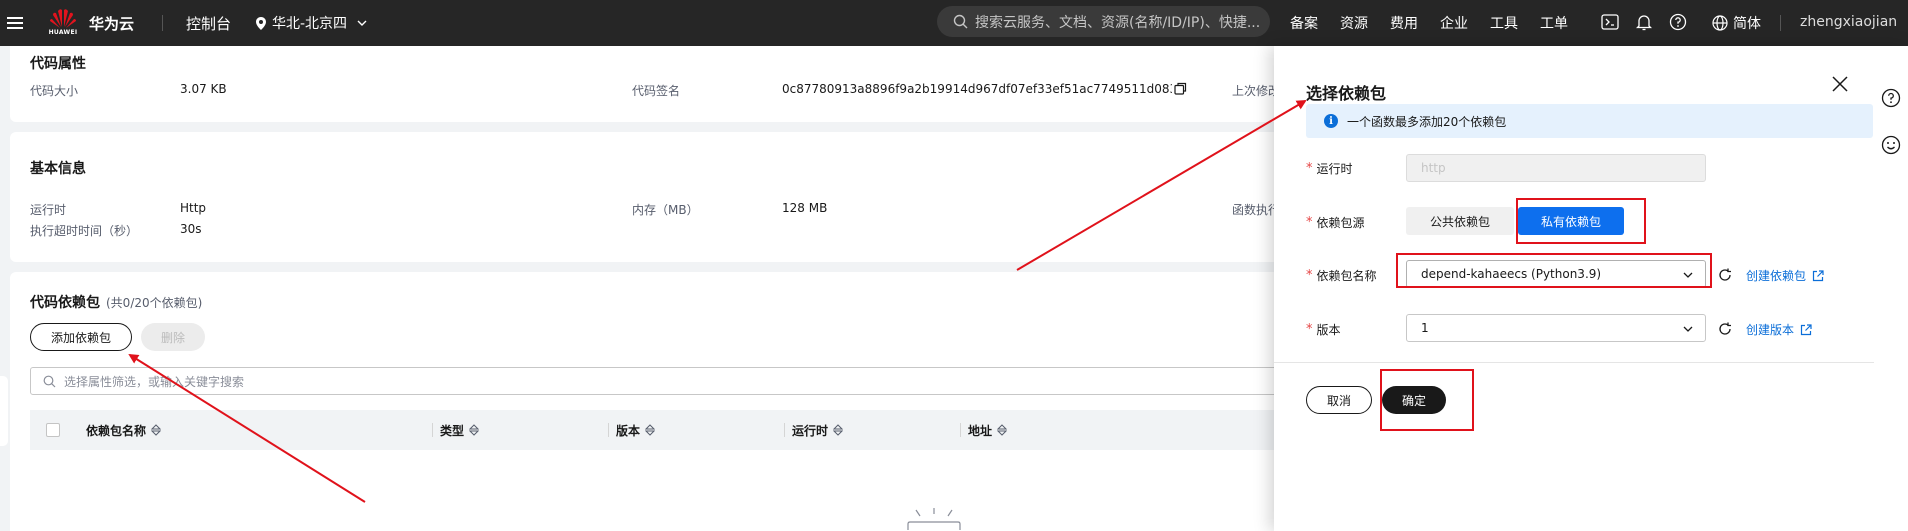  I want to click on column-header-name: 依赖包名称, so click(124, 430).